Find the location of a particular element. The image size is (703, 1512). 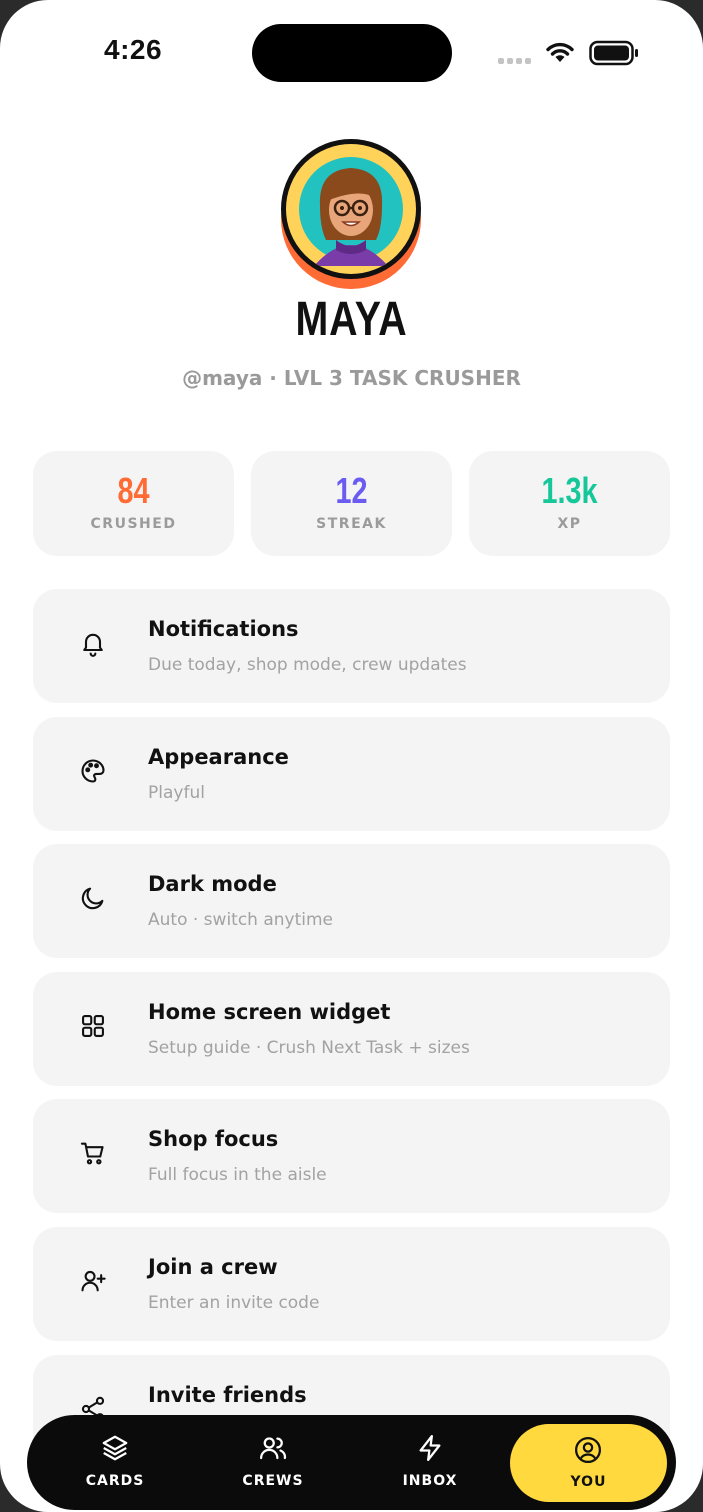

cart-icon is located at coordinates (92, 1153).